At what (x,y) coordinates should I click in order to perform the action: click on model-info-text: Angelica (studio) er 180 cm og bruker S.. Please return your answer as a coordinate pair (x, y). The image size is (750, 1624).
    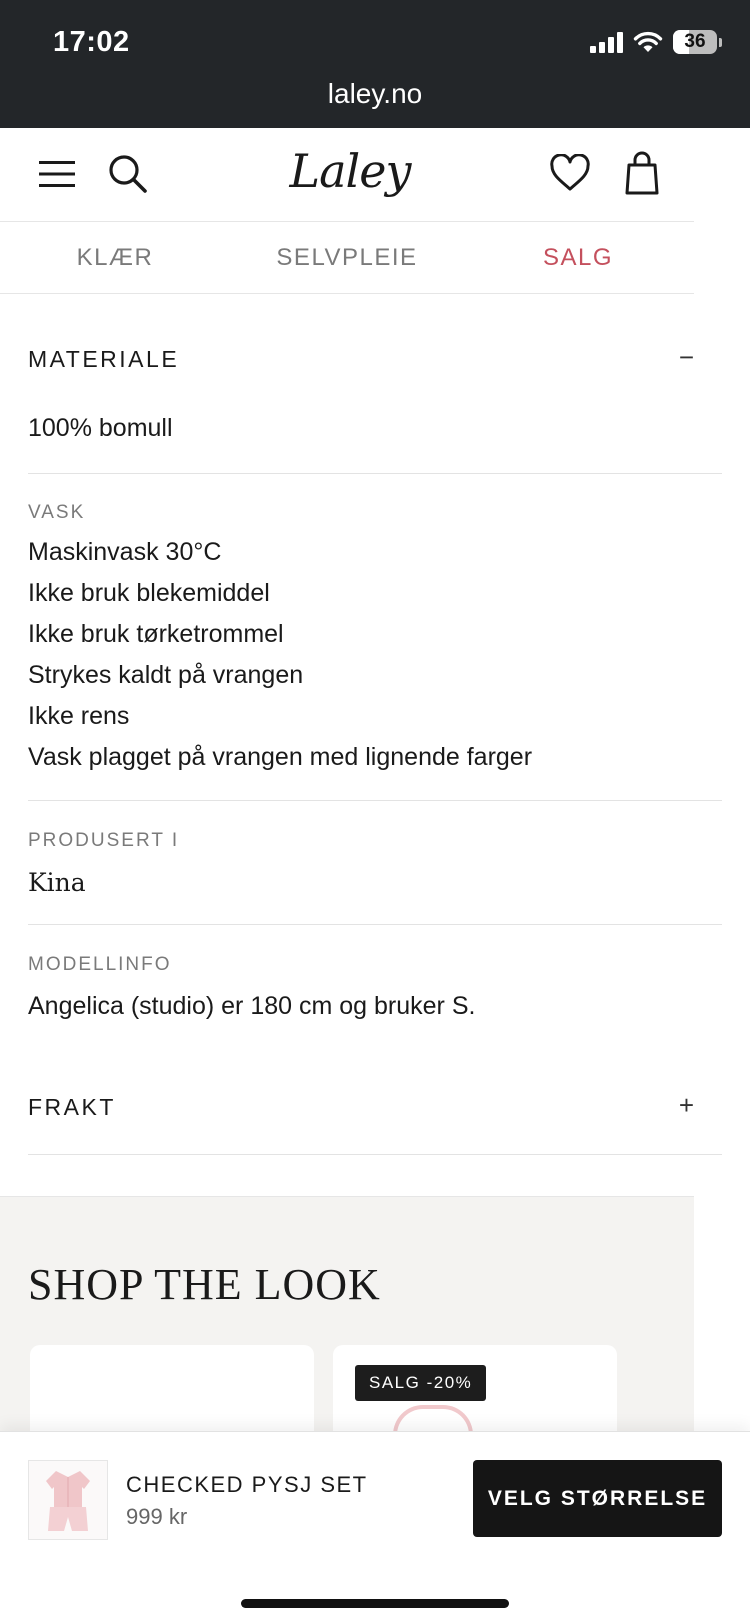
    Looking at the image, I should click on (252, 1006).